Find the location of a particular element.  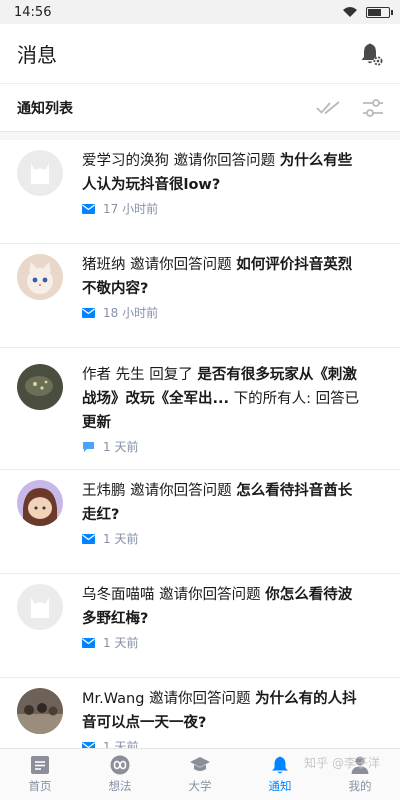

notification-text: 乌冬面喵喵 邀请你回答问题 你怎么看待波 多野红梅? is located at coordinates (232, 607).